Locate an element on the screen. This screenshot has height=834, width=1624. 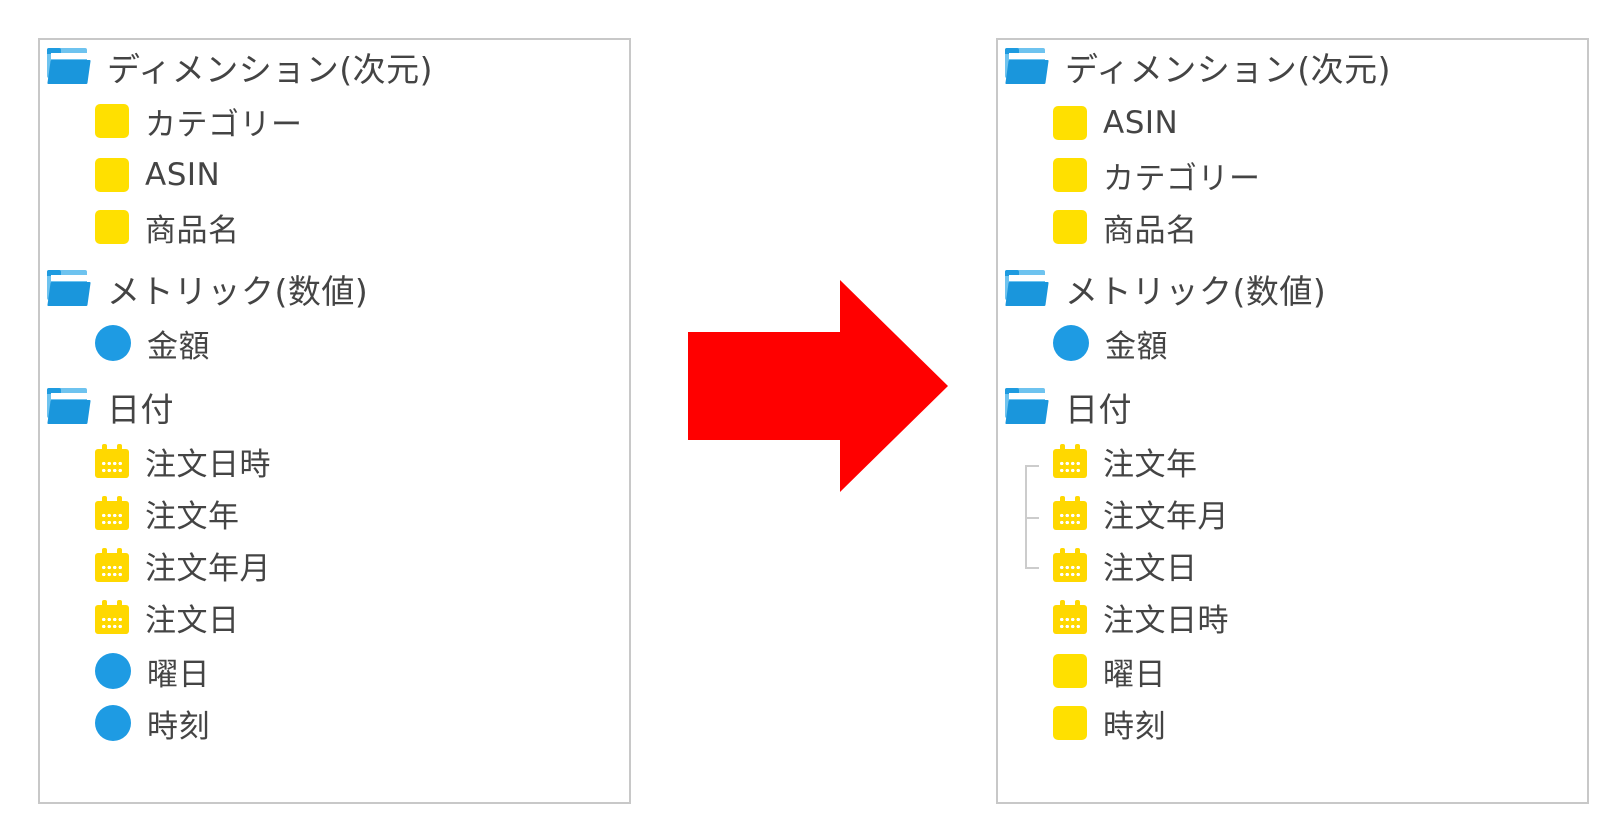
right-arrow-icon is located at coordinates (818, 386).